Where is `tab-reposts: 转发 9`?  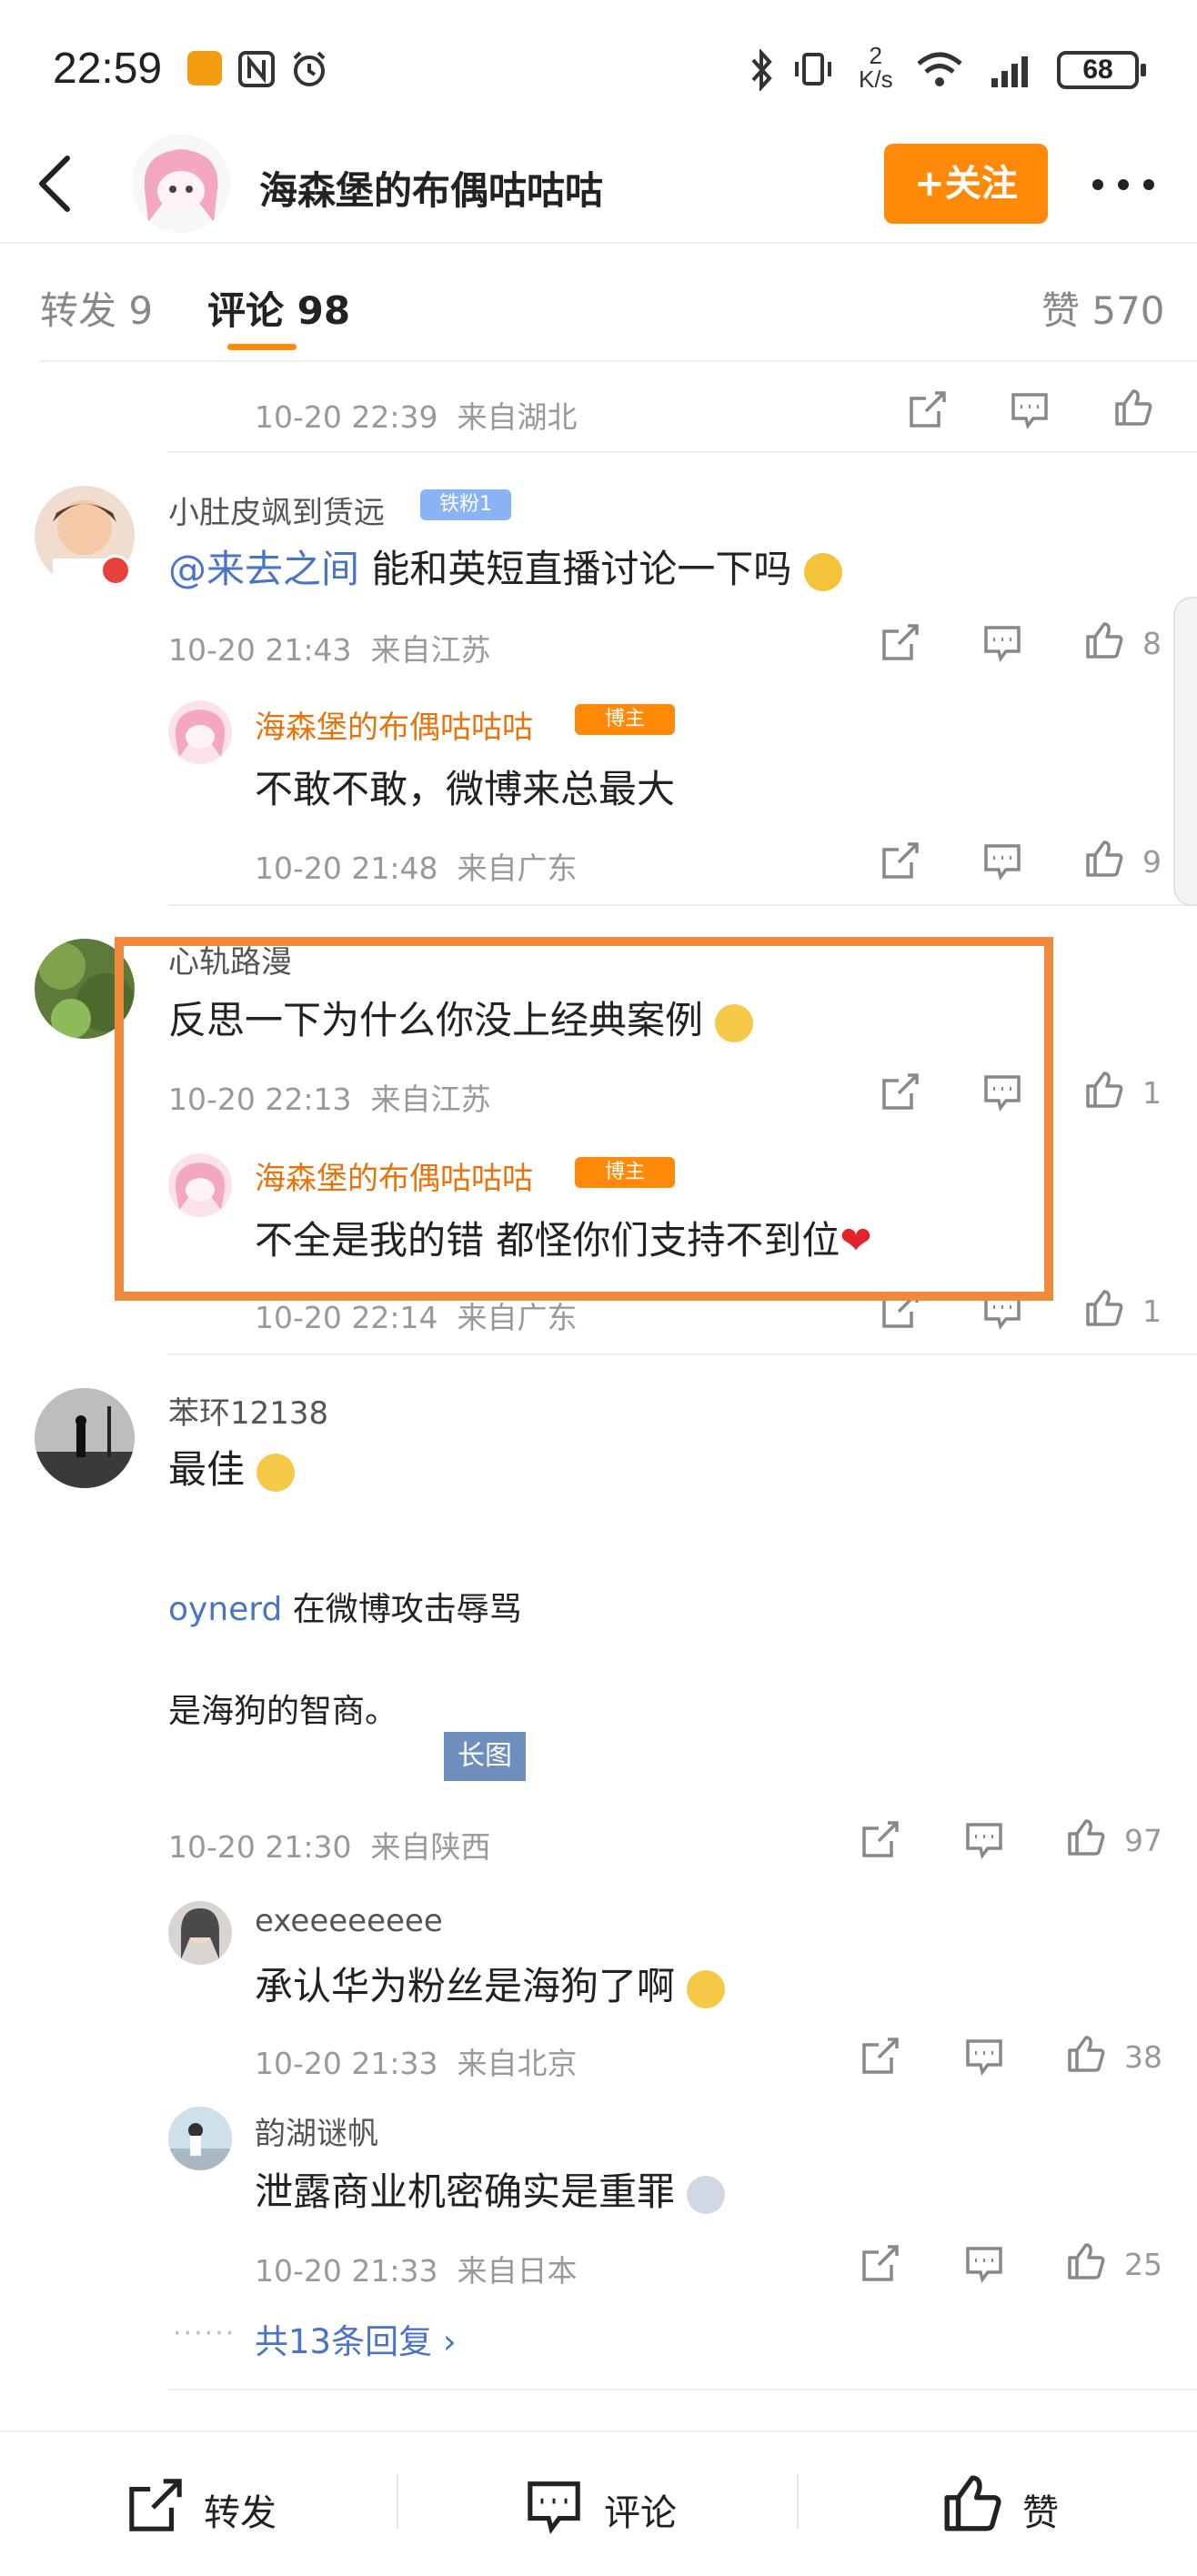 tab-reposts: 转发 9 is located at coordinates (96, 308).